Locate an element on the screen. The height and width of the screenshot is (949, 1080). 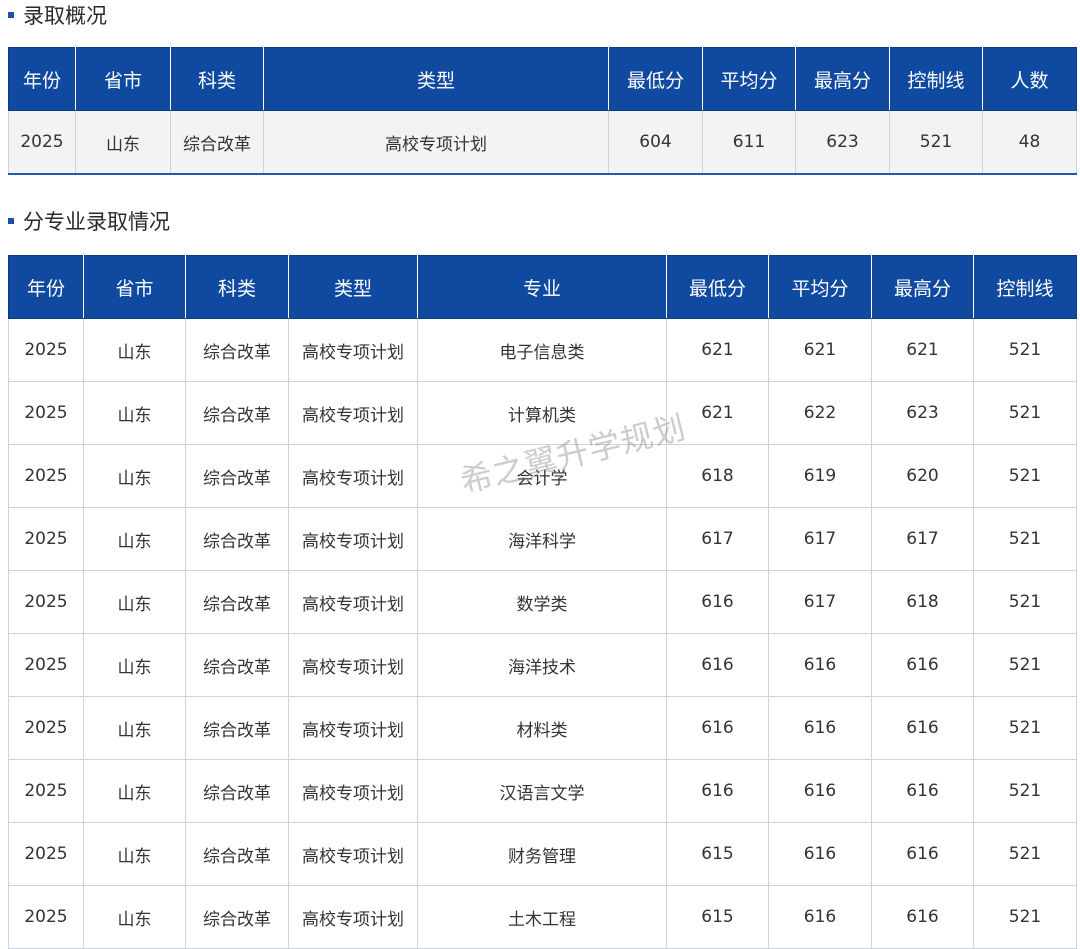
cell-major: 会计学 is located at coordinates (542, 476).